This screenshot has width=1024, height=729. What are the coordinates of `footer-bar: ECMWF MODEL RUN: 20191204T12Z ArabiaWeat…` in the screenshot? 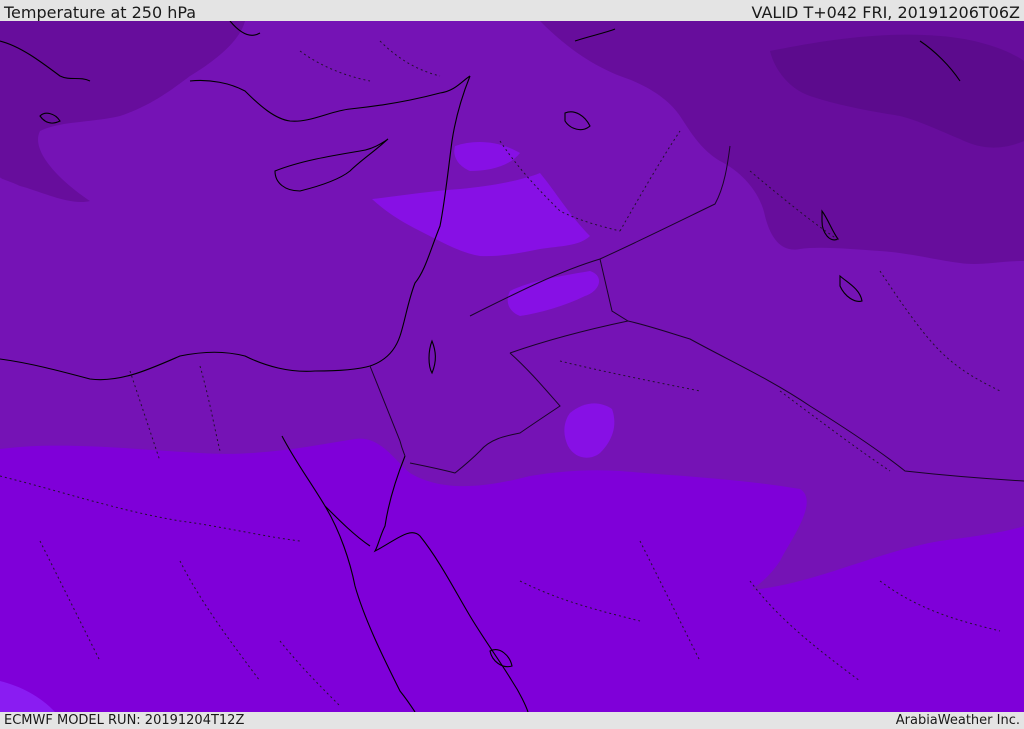 It's located at (512, 720).